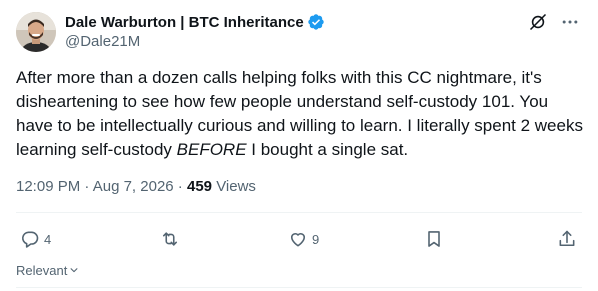  Describe the element at coordinates (42, 270) in the screenshot. I see `replies-sort-label: Relevant` at that location.